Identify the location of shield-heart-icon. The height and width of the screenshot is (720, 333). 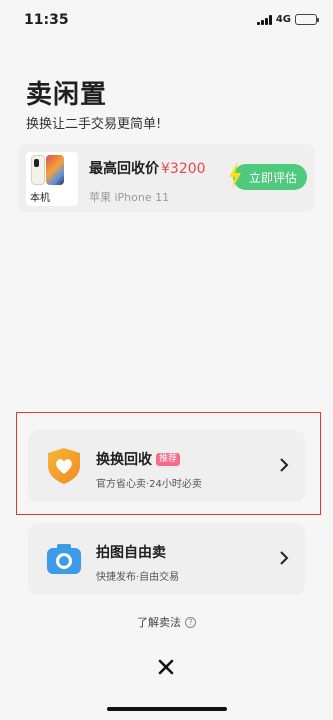
(64, 466).